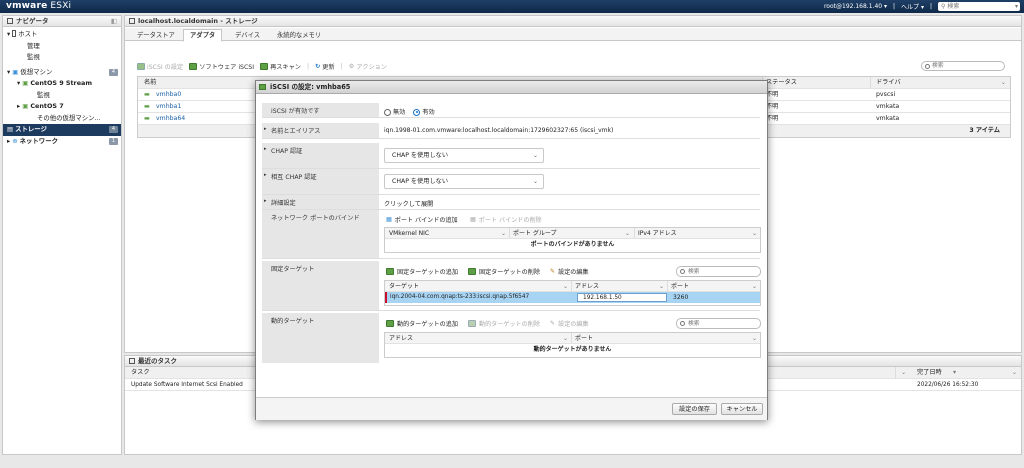 The width and height of the screenshot is (1024, 468). I want to click on add-port-binding-button: ▦ ポート バインドの追加, so click(422, 219).